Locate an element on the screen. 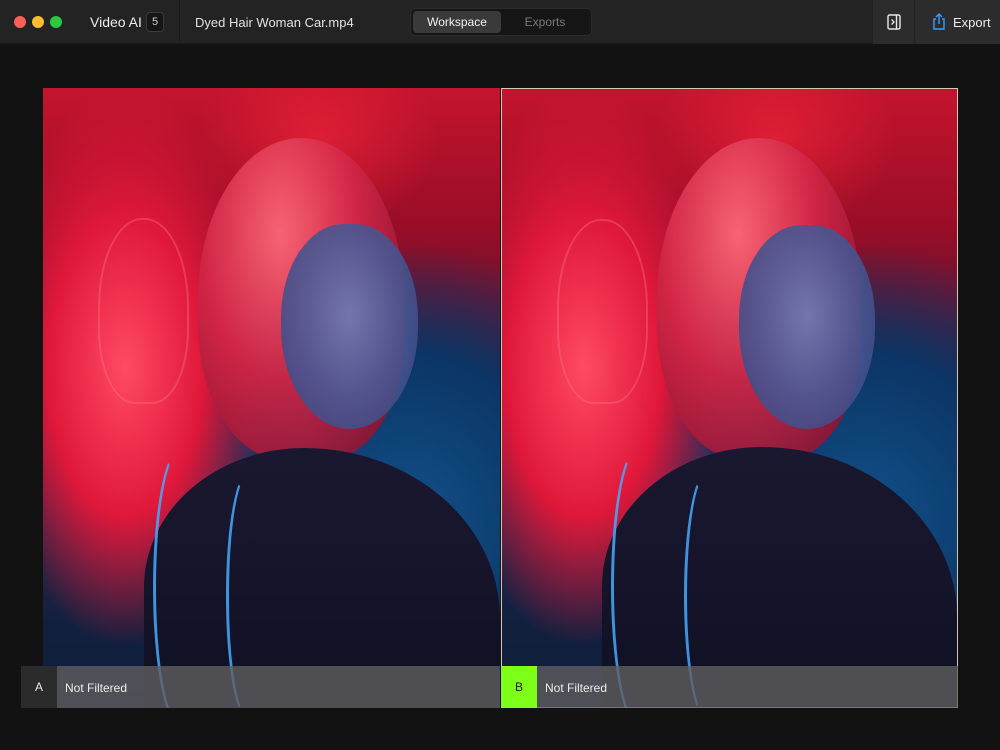 Image resolution: width=1000 pixels, height=750 pixels. share-icon is located at coordinates (939, 21).